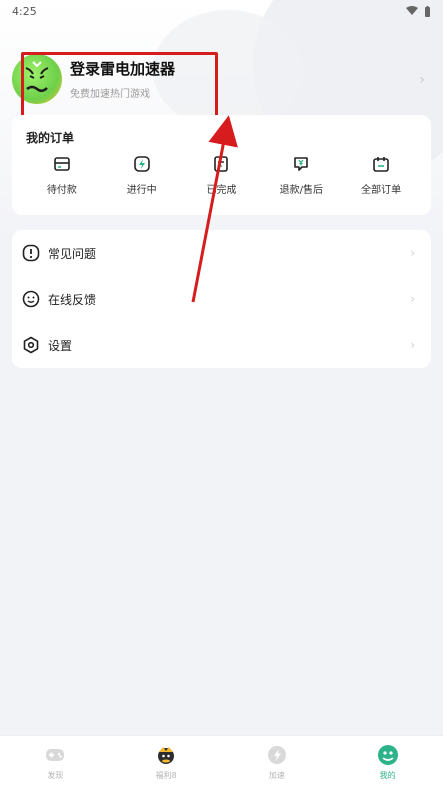  What do you see at coordinates (221, 190) in the screenshot?
I see `order-label: 已完成` at bounding box center [221, 190].